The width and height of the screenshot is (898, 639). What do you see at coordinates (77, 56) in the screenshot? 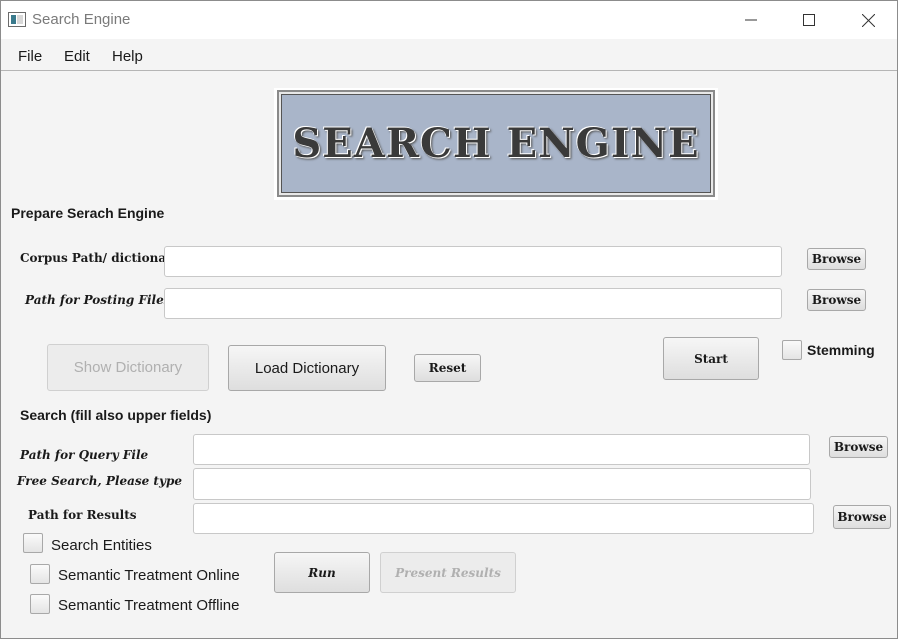
I see `menu-edit: Edit` at bounding box center [77, 56].